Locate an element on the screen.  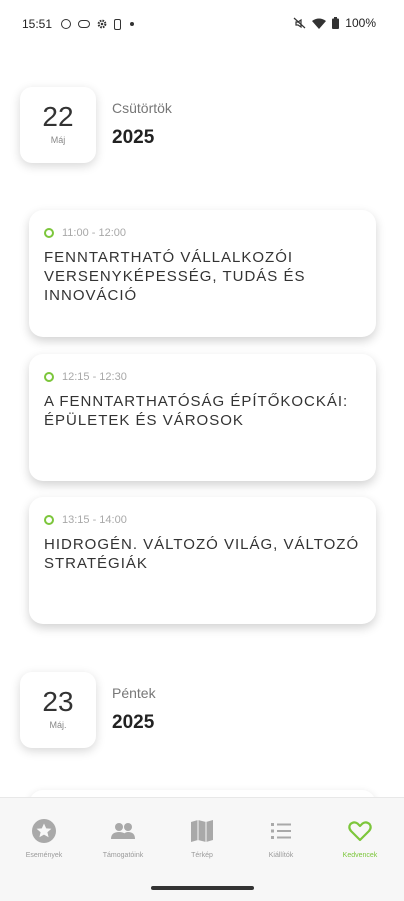
nav-label: Kiállítók is located at coordinates (281, 855).